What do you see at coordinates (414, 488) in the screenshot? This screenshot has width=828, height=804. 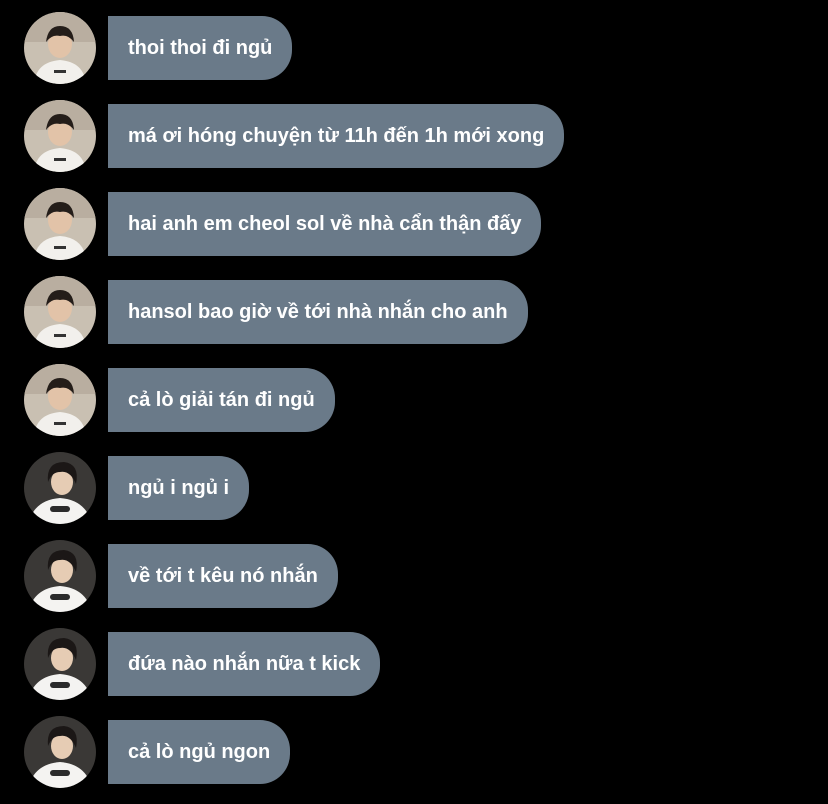 I see `message-row: ngủ i ngủ i` at bounding box center [414, 488].